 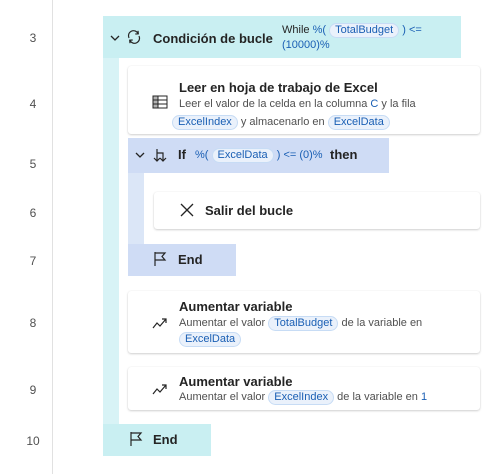 I want to click on line-number: 9, so click(x=33, y=390).